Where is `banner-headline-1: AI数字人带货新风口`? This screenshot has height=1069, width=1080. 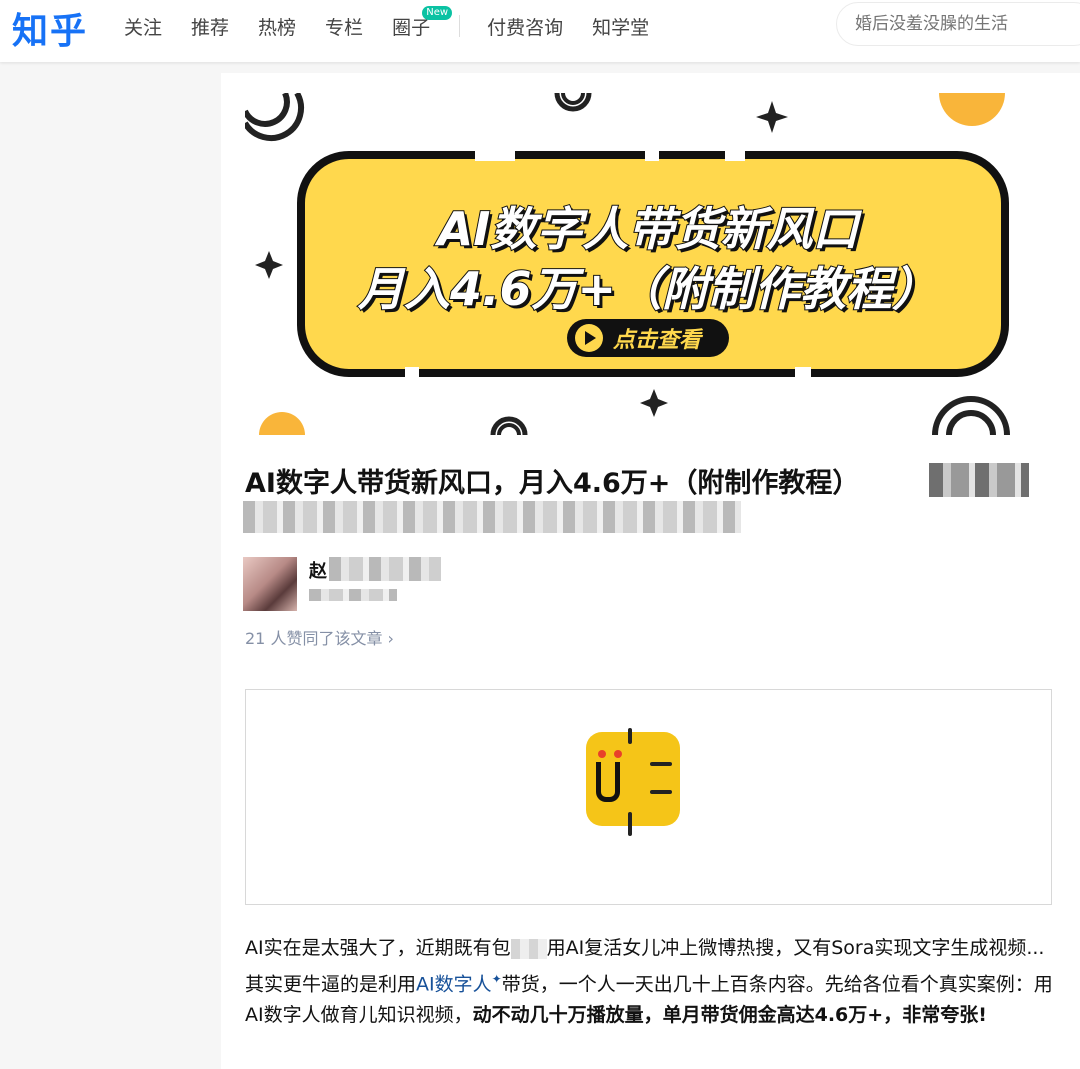
banner-headline-1: AI数字人带货新风口 is located at coordinates (648, 229).